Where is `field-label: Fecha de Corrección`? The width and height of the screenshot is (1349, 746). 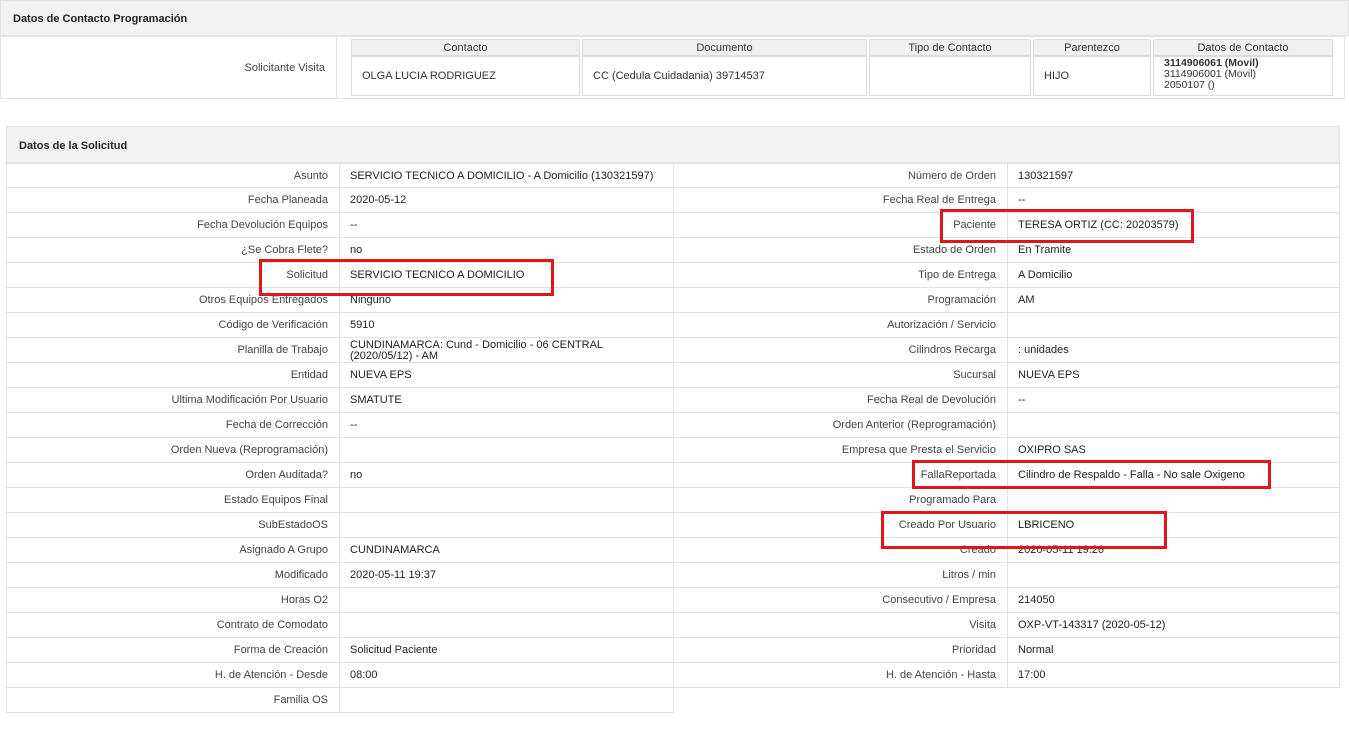 field-label: Fecha de Corrección is located at coordinates (173, 425).